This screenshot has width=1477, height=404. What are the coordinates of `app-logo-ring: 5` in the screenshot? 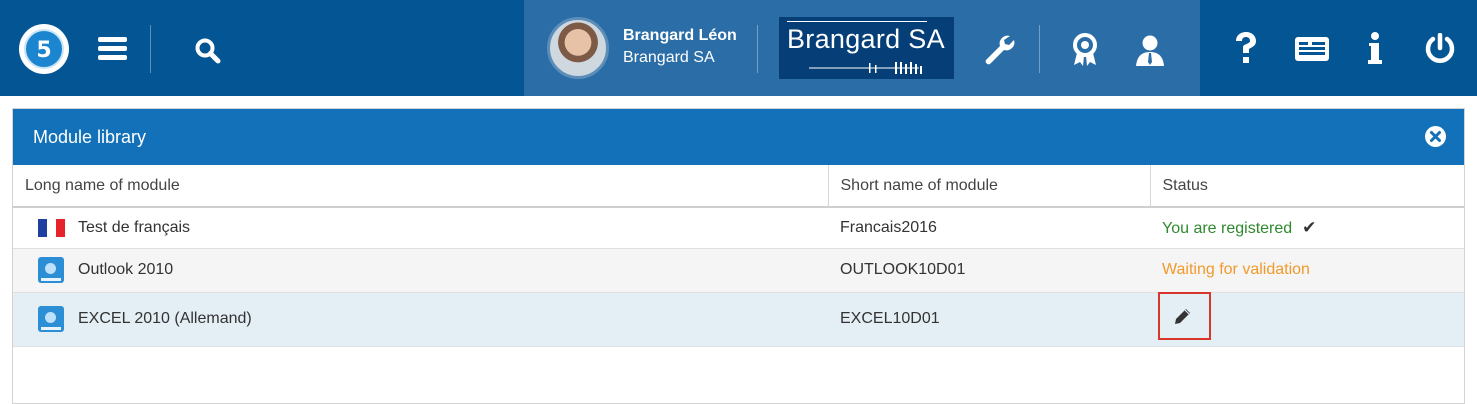 It's located at (44, 49).